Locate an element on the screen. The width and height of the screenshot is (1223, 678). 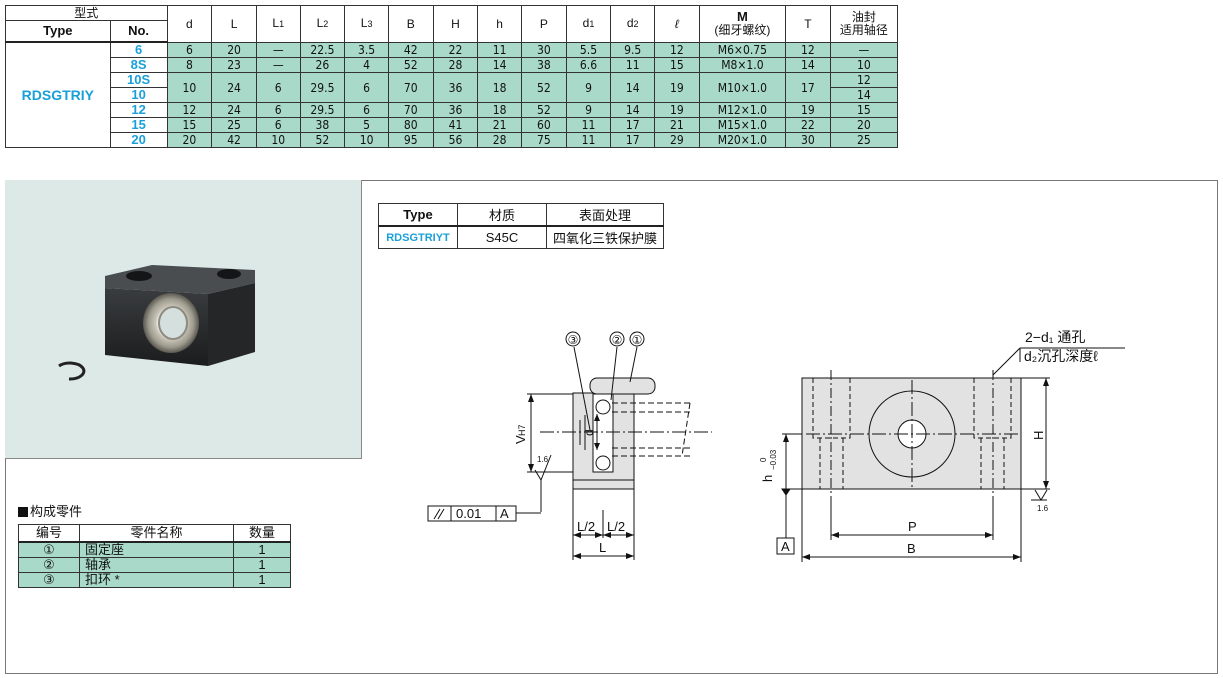
side-view-top-cap is located at coordinates (622, 386).